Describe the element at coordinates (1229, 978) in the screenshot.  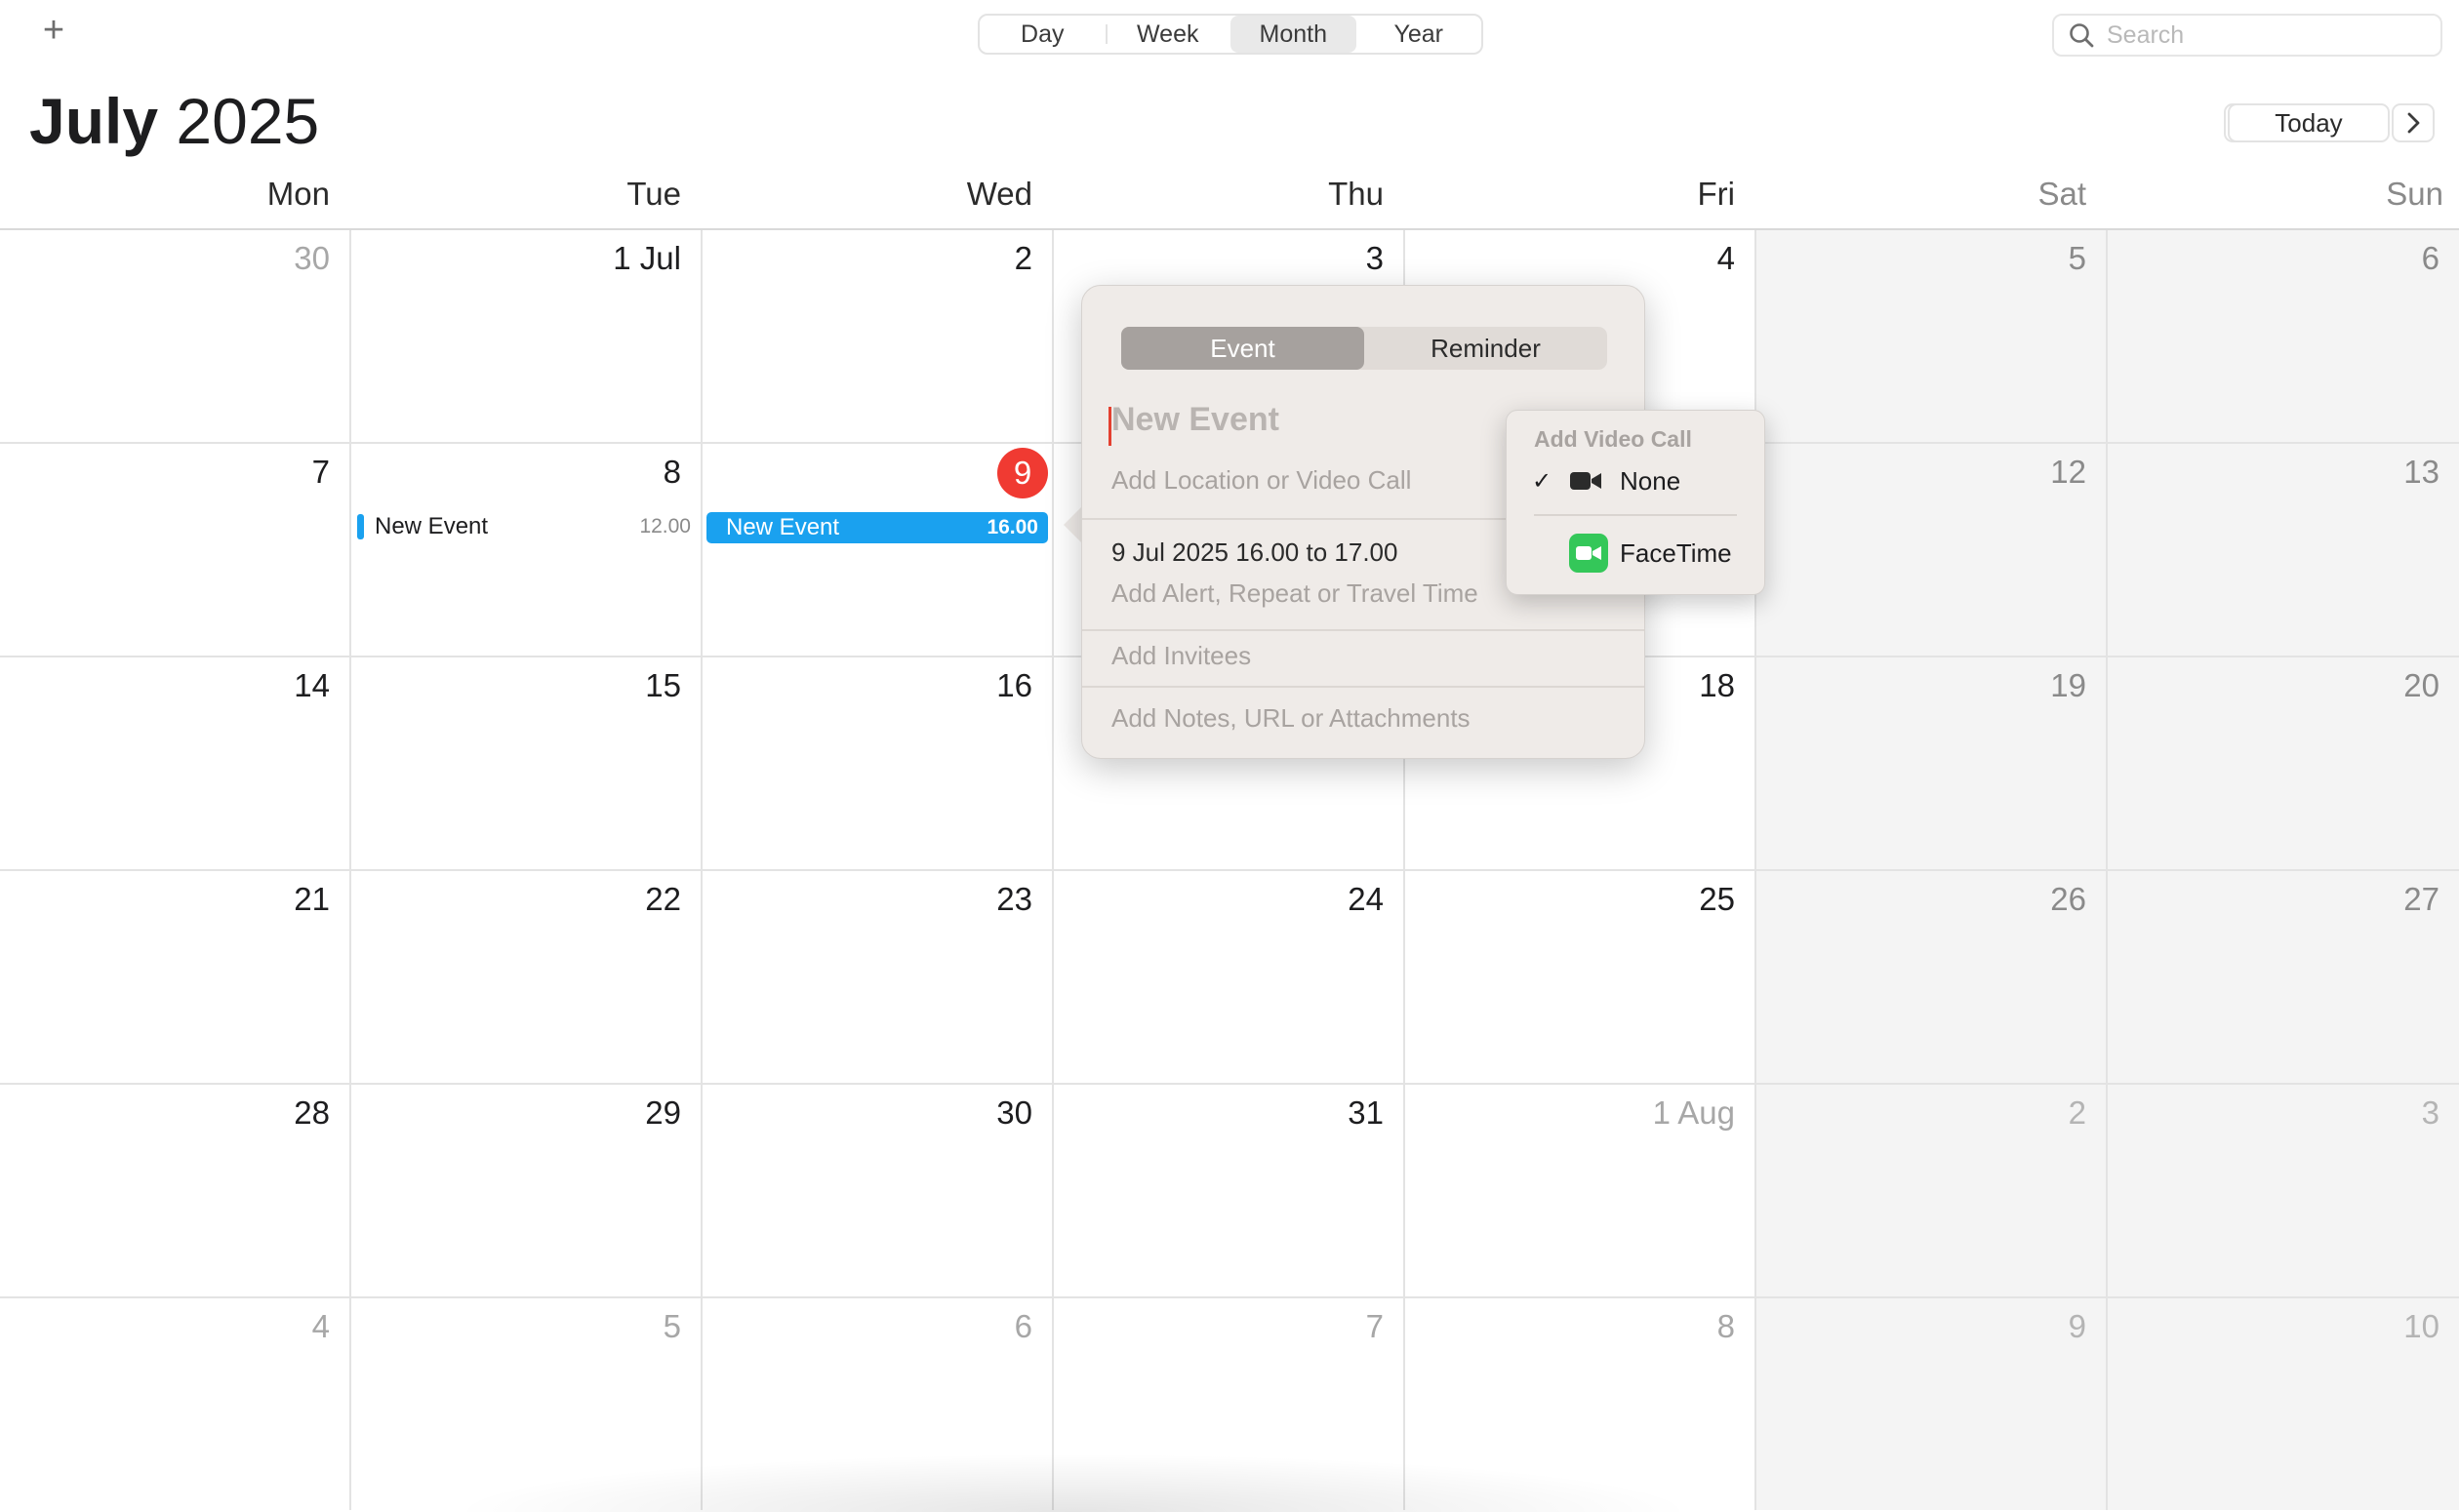
I see `day-cell: 24` at that location.